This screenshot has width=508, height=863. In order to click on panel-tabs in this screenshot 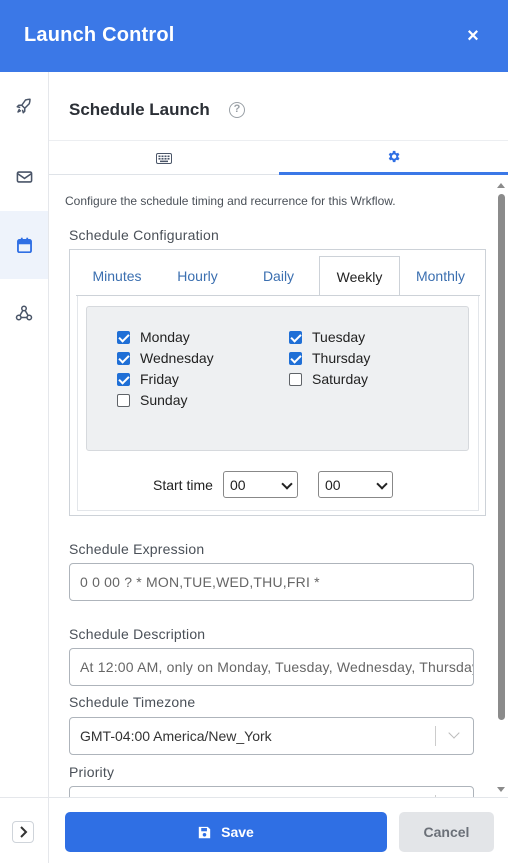, I will do `click(278, 157)`.